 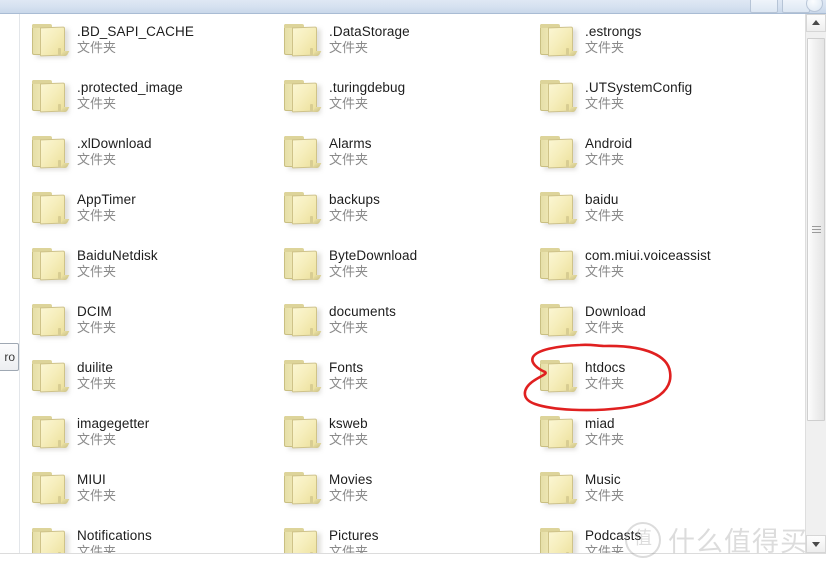 What do you see at coordinates (654, 102) in the screenshot?
I see `file-list-item: .UTSystemConfig 文件夹` at bounding box center [654, 102].